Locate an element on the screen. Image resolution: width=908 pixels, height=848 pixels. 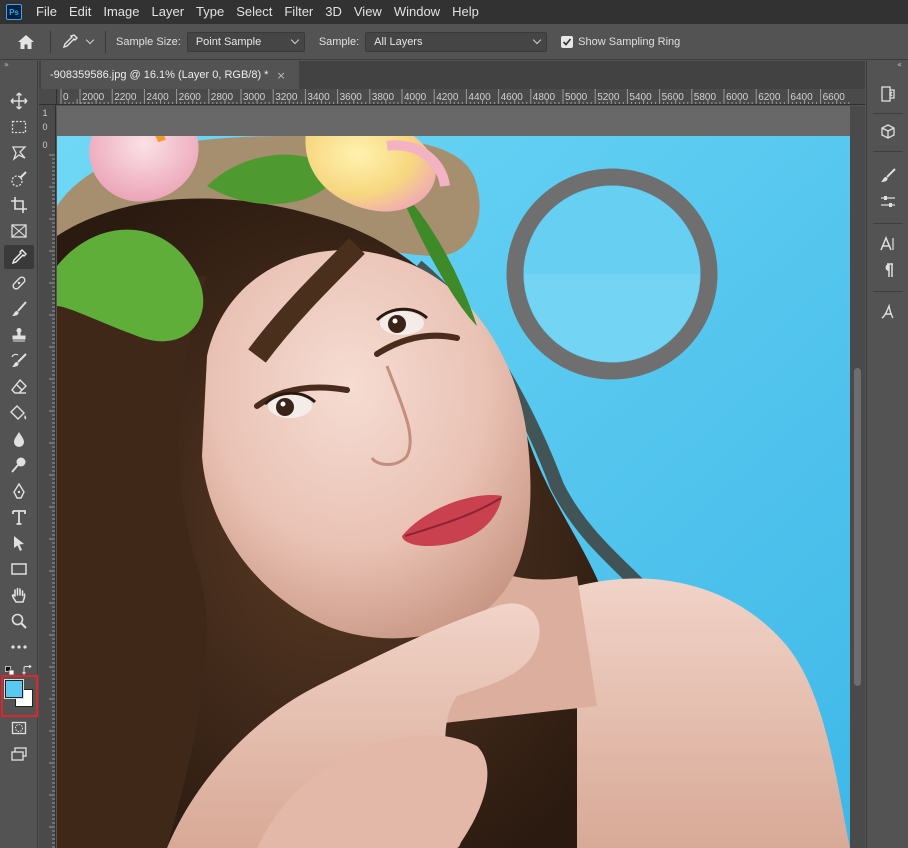
menu-file: File is located at coordinates (46, 12).